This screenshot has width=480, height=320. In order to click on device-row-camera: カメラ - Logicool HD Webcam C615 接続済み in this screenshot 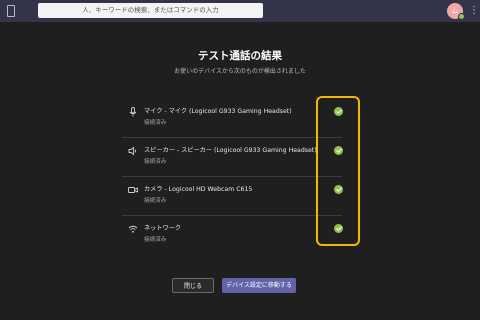, I will do `click(232, 197)`.